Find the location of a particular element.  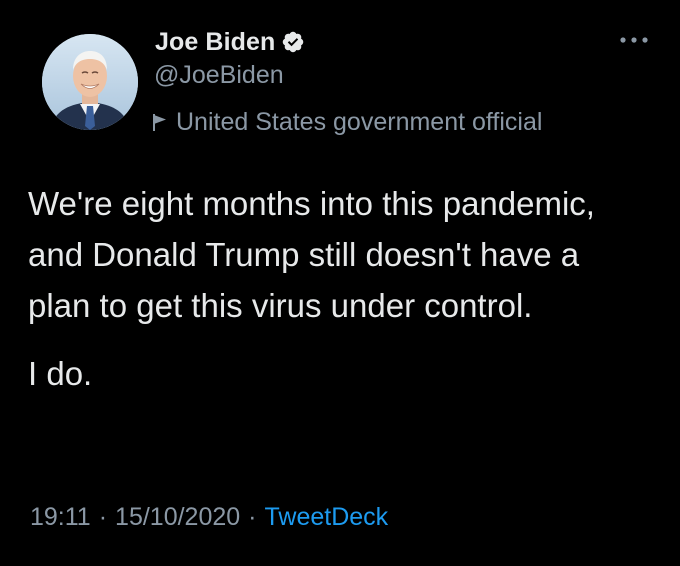

tweet-metadata: 19:11 · 15/10/2020 · TweetDeck is located at coordinates (209, 517).